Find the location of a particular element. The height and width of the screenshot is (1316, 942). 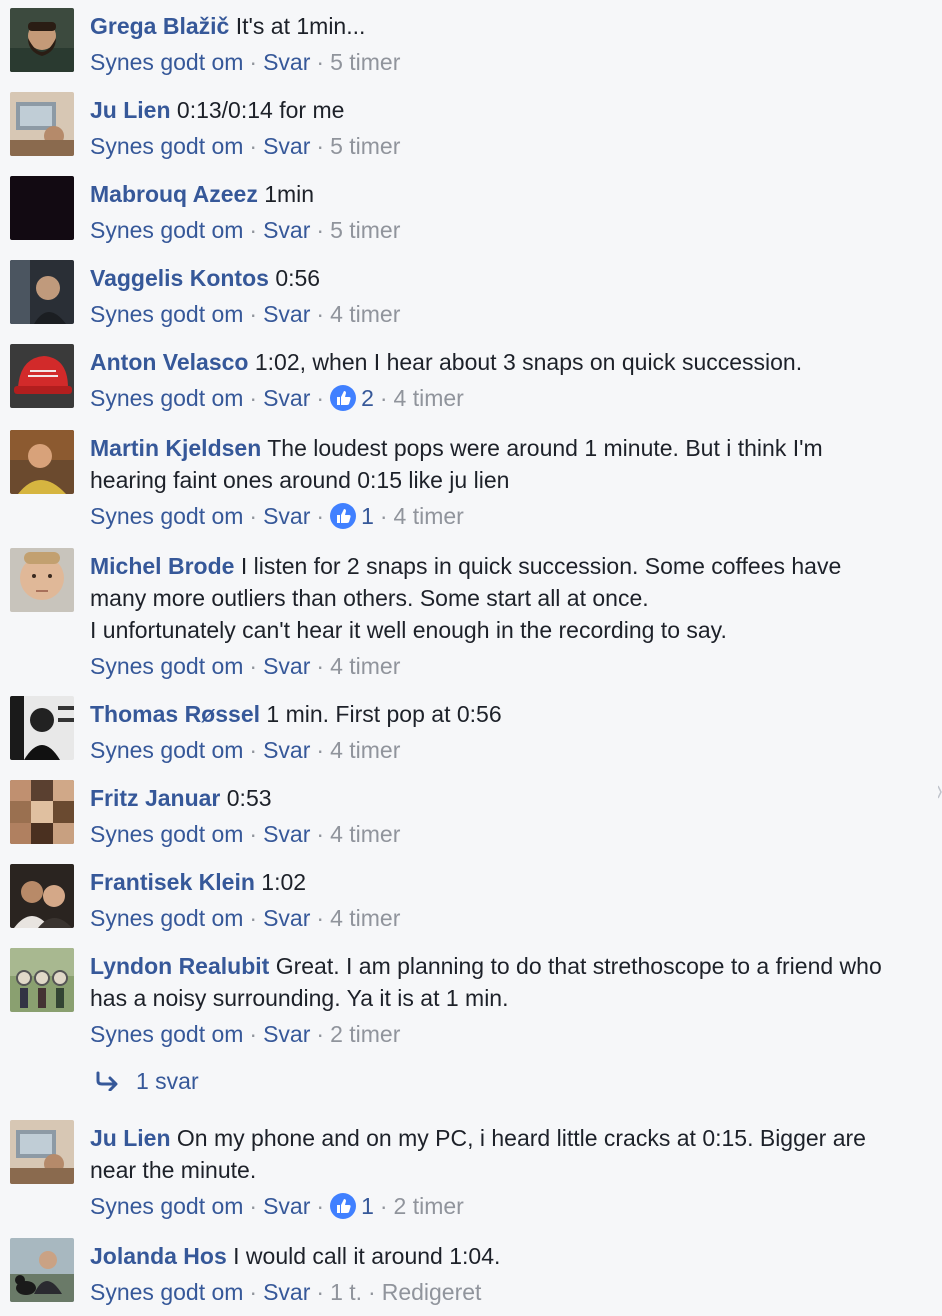

comment-actions: Synes godt om · Svar · 5 timer is located at coordinates (506, 230).